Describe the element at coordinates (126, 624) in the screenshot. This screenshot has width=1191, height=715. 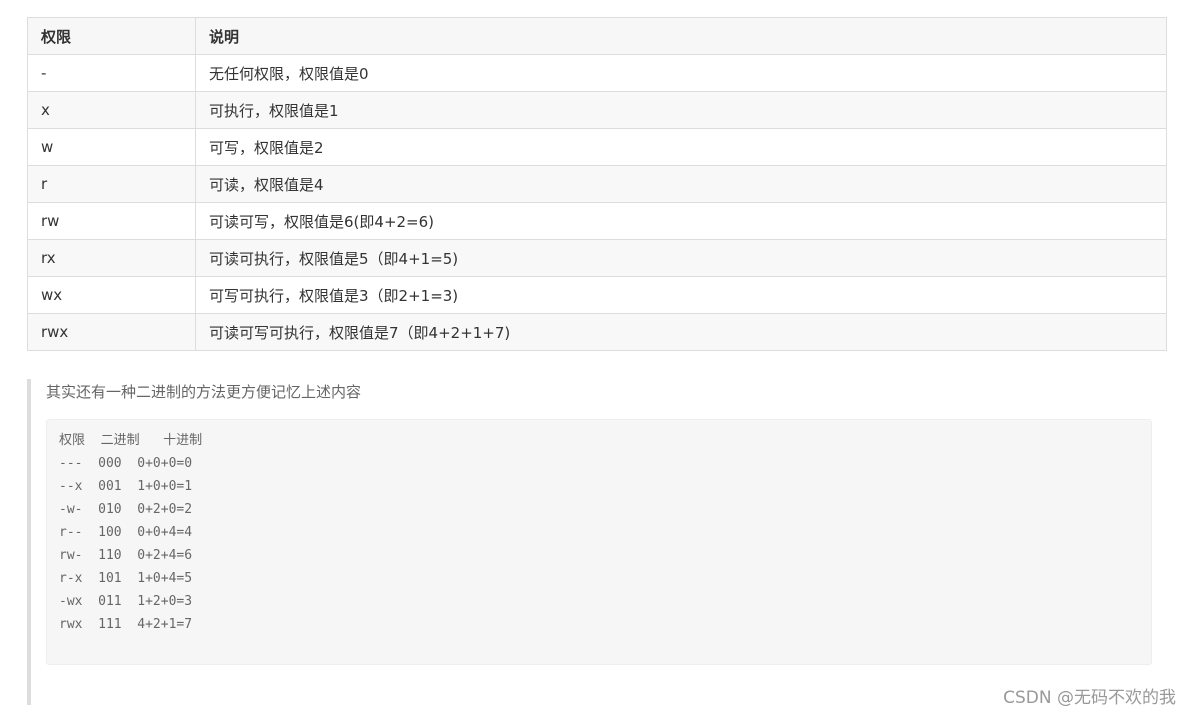
I see `code-line: rwx 111 4+2+1=7` at that location.